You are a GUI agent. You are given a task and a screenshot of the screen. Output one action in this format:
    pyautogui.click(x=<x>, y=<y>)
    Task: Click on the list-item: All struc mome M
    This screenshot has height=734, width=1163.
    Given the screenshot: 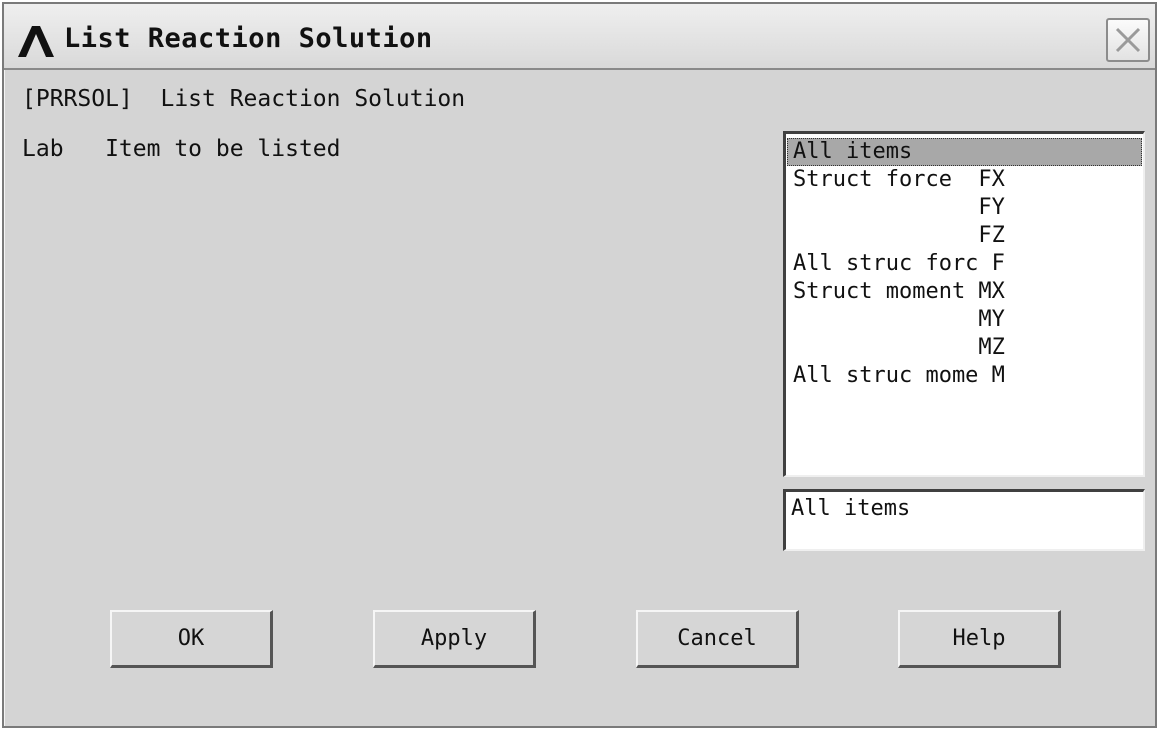 What is the action you would take?
    pyautogui.click(x=964, y=376)
    